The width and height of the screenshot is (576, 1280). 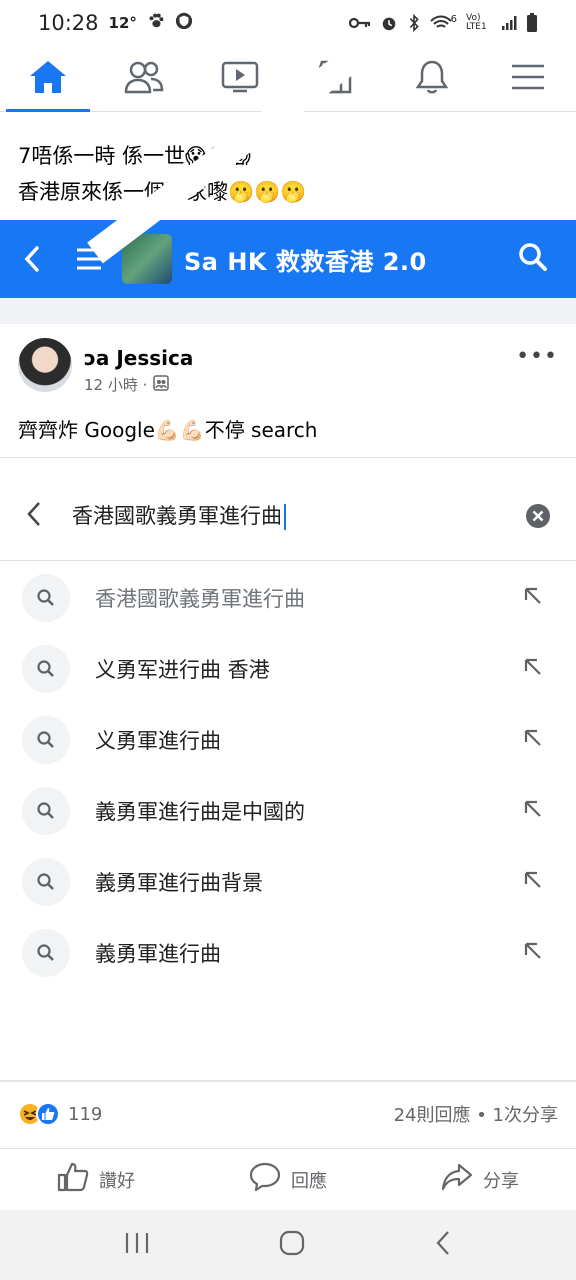 I want to click on suggestion-text: 義勇軍進行曲, so click(x=158, y=953).